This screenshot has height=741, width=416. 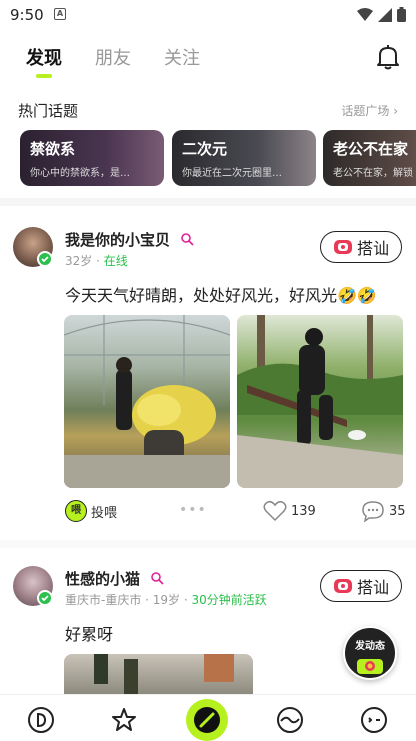 I want to click on gauge-icon, so click(x=207, y=720).